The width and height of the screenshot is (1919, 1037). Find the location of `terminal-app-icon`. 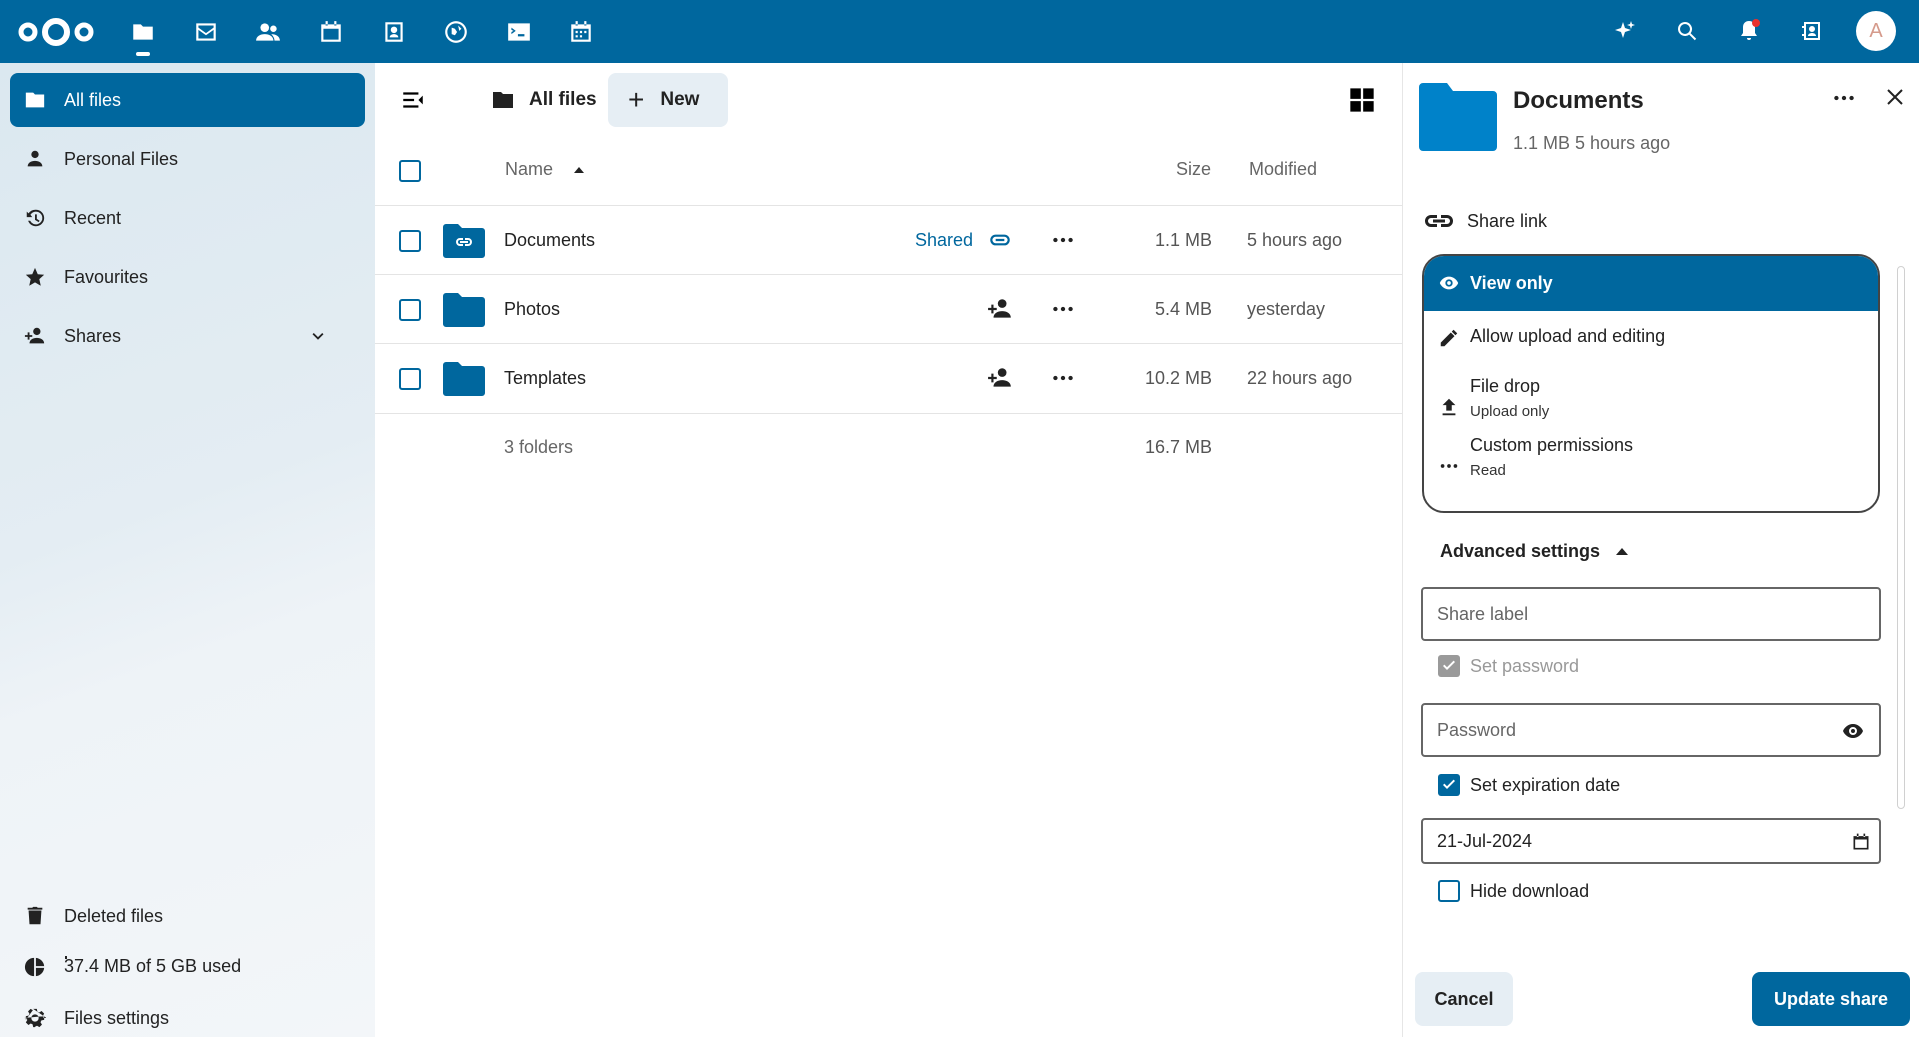

terminal-app-icon is located at coordinates (519, 32).